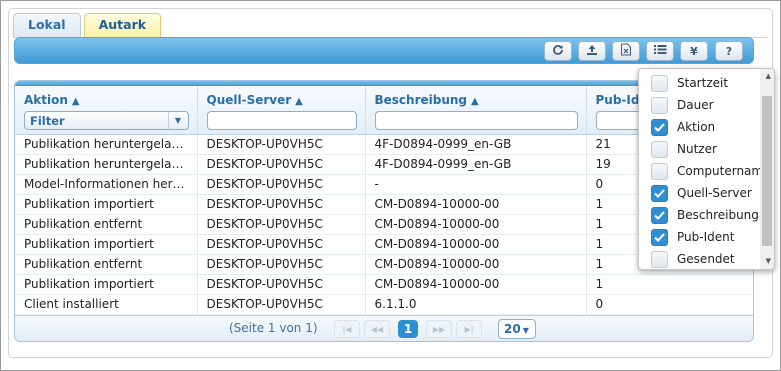 This screenshot has width=781, height=371. What do you see at coordinates (476, 304) in the screenshot?
I see `cell-beschreibung: 6.1.1.0` at bounding box center [476, 304].